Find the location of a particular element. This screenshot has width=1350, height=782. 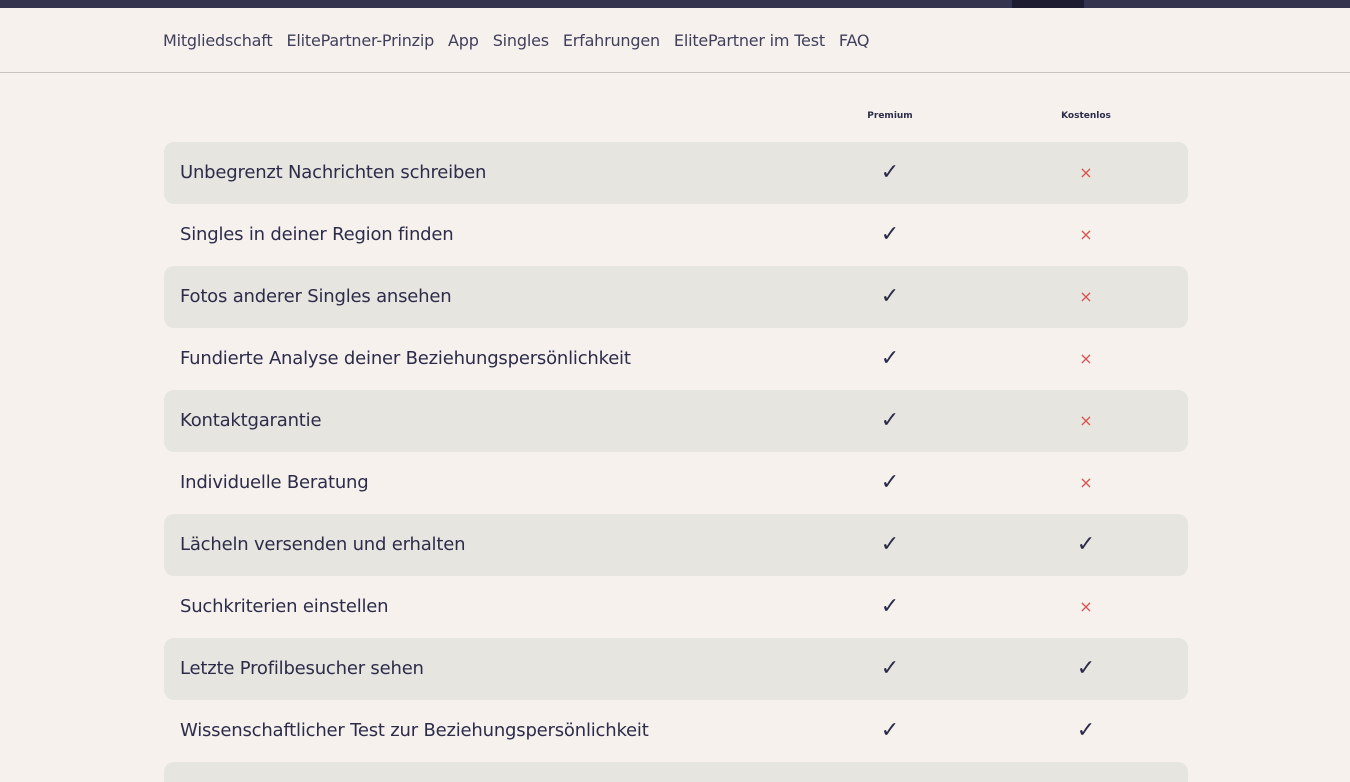

feature-label: Fotos anderer Singles ansehen is located at coordinates (316, 296).